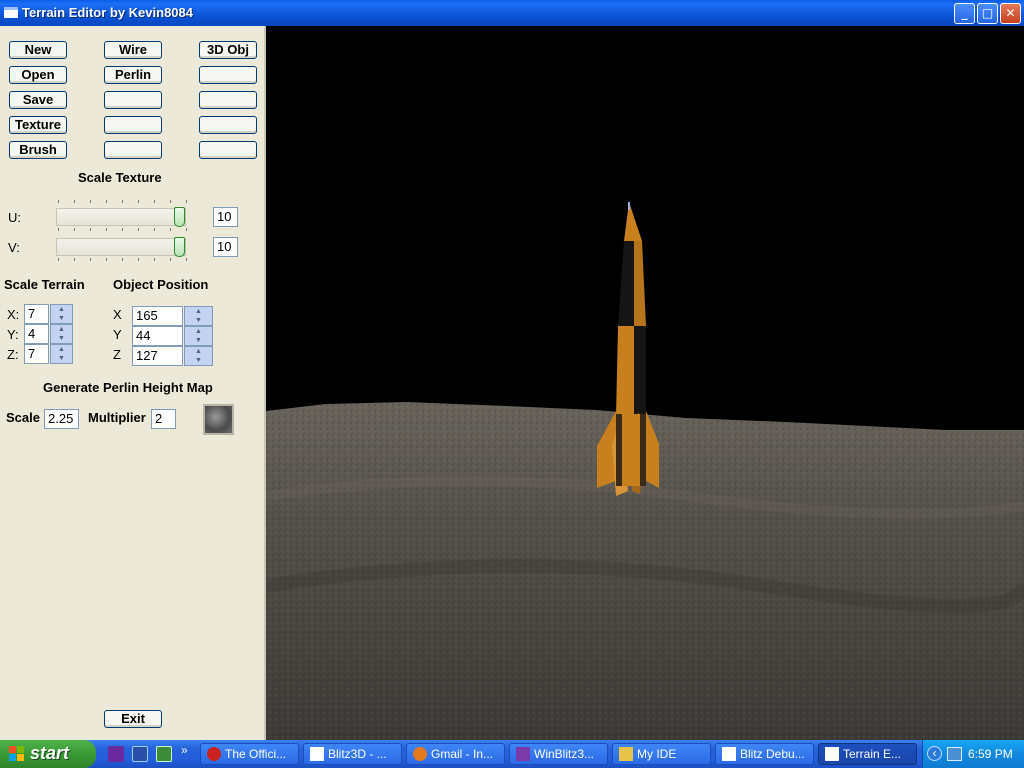  Describe the element at coordinates (123, 259) in the screenshot. I see `v-slider-ticks-bottom` at that location.